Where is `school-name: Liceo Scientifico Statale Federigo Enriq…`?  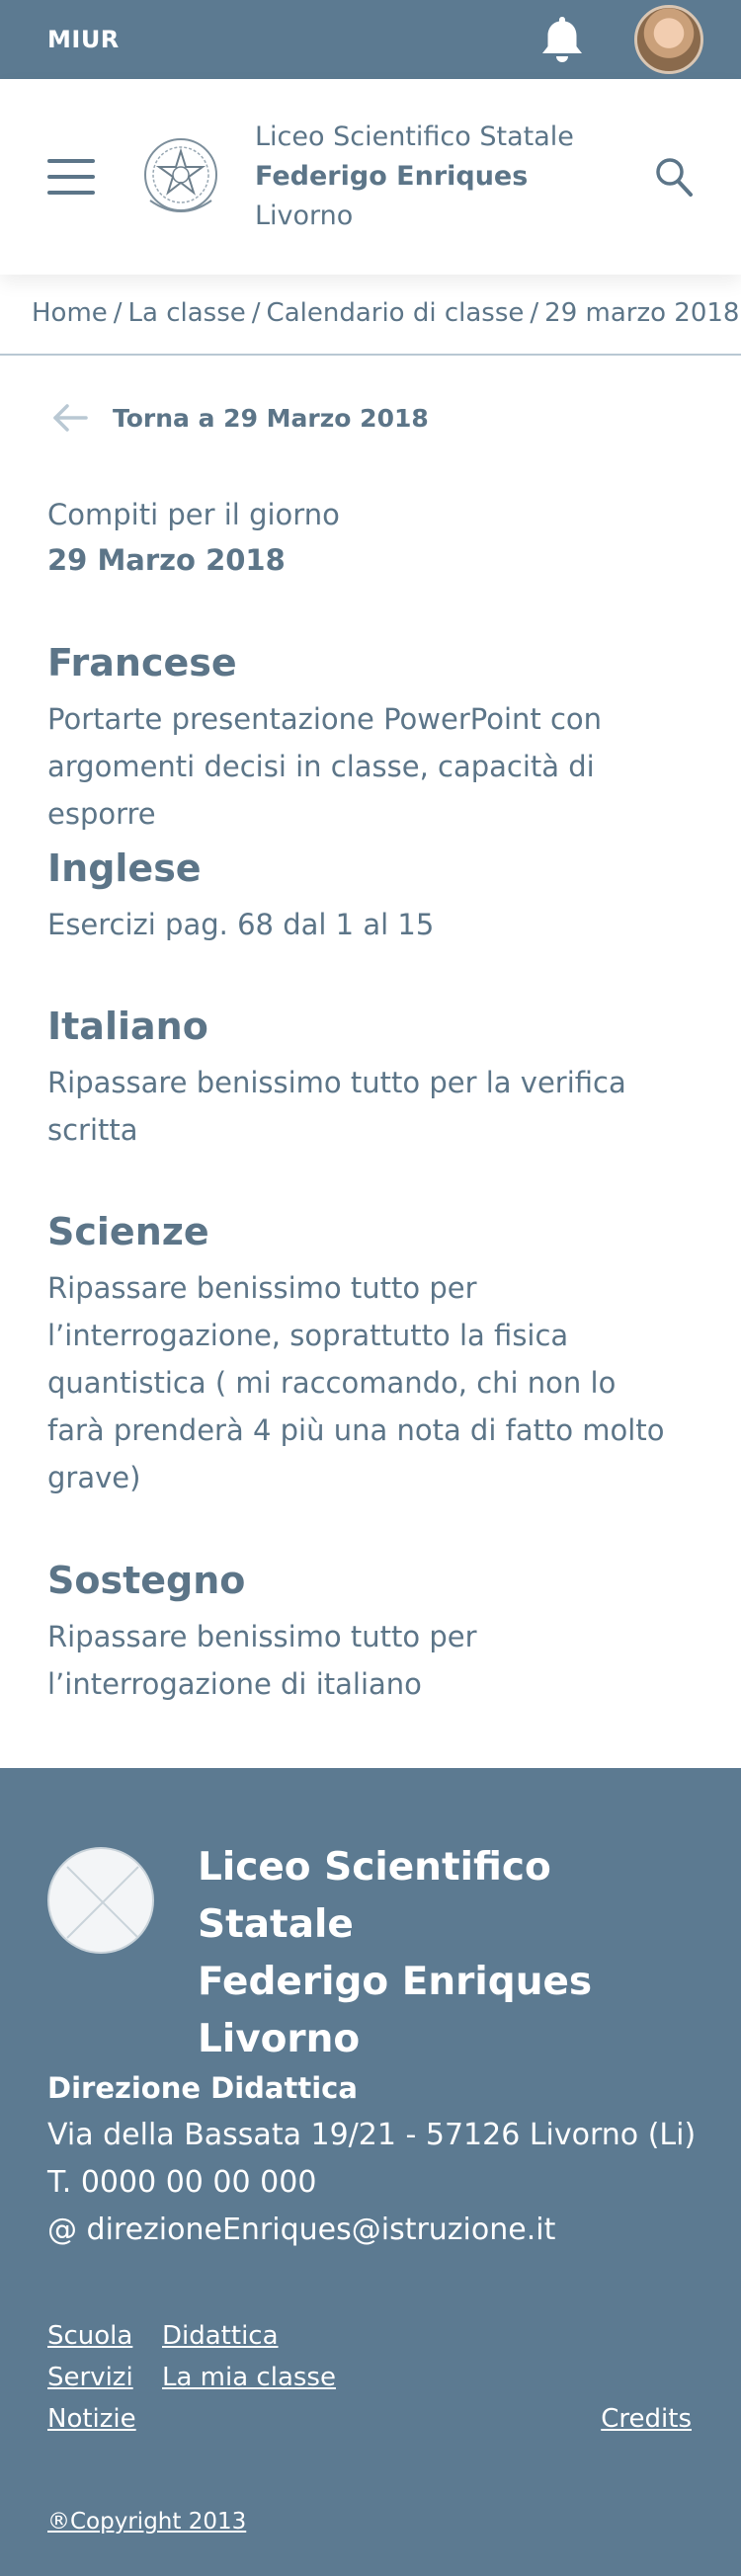
school-name: Liceo Scientifico Statale Federigo Enriq… is located at coordinates (454, 177).